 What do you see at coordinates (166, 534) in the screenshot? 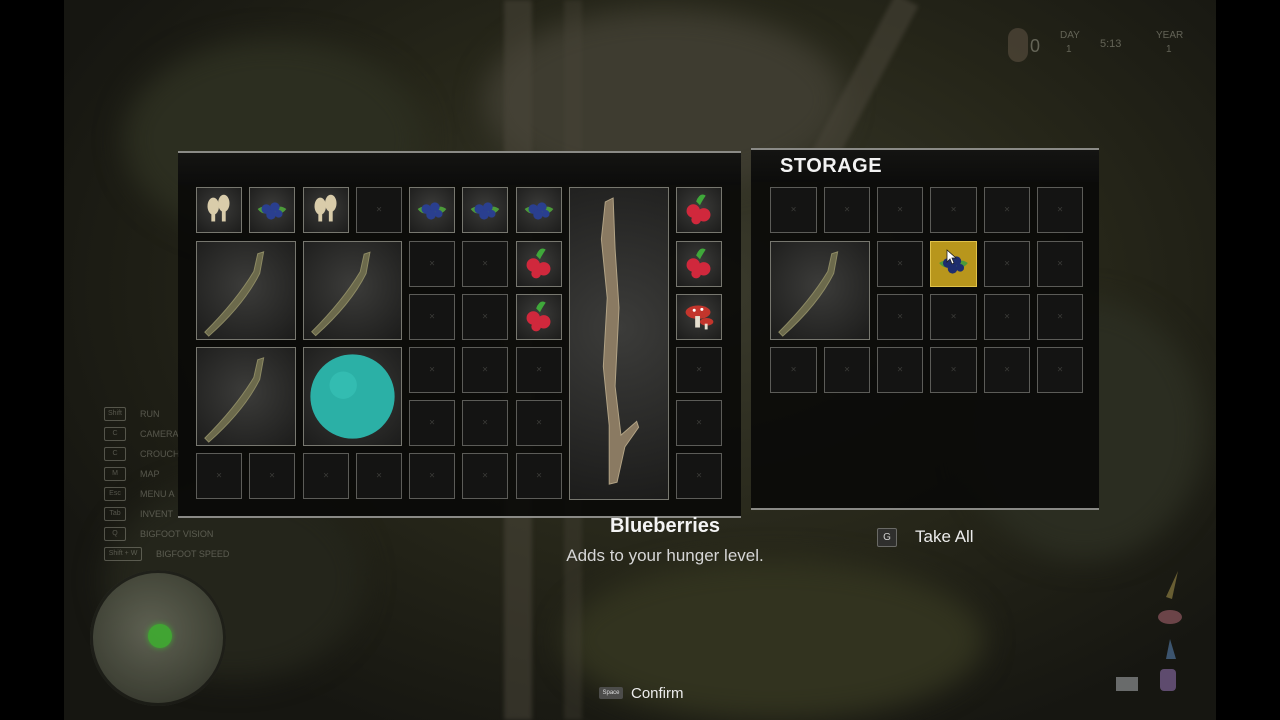
I see `control-hint: Q BIGFOOT VISION` at bounding box center [166, 534].